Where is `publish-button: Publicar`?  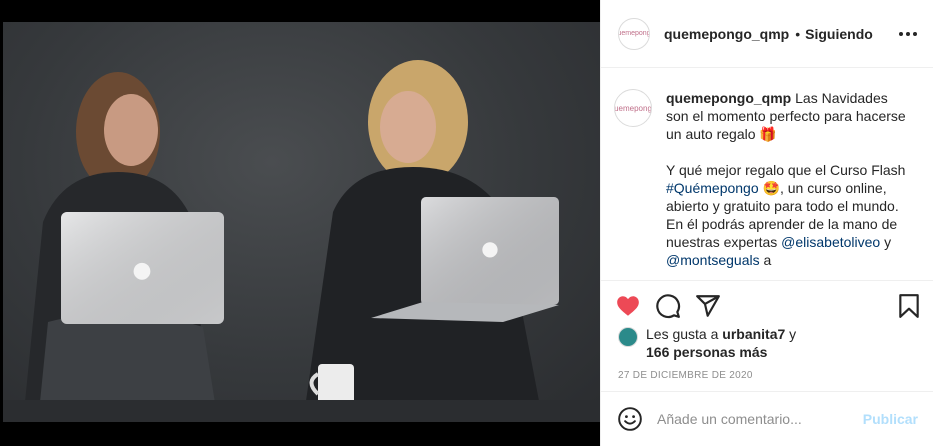
publish-button: Publicar is located at coordinates (890, 419).